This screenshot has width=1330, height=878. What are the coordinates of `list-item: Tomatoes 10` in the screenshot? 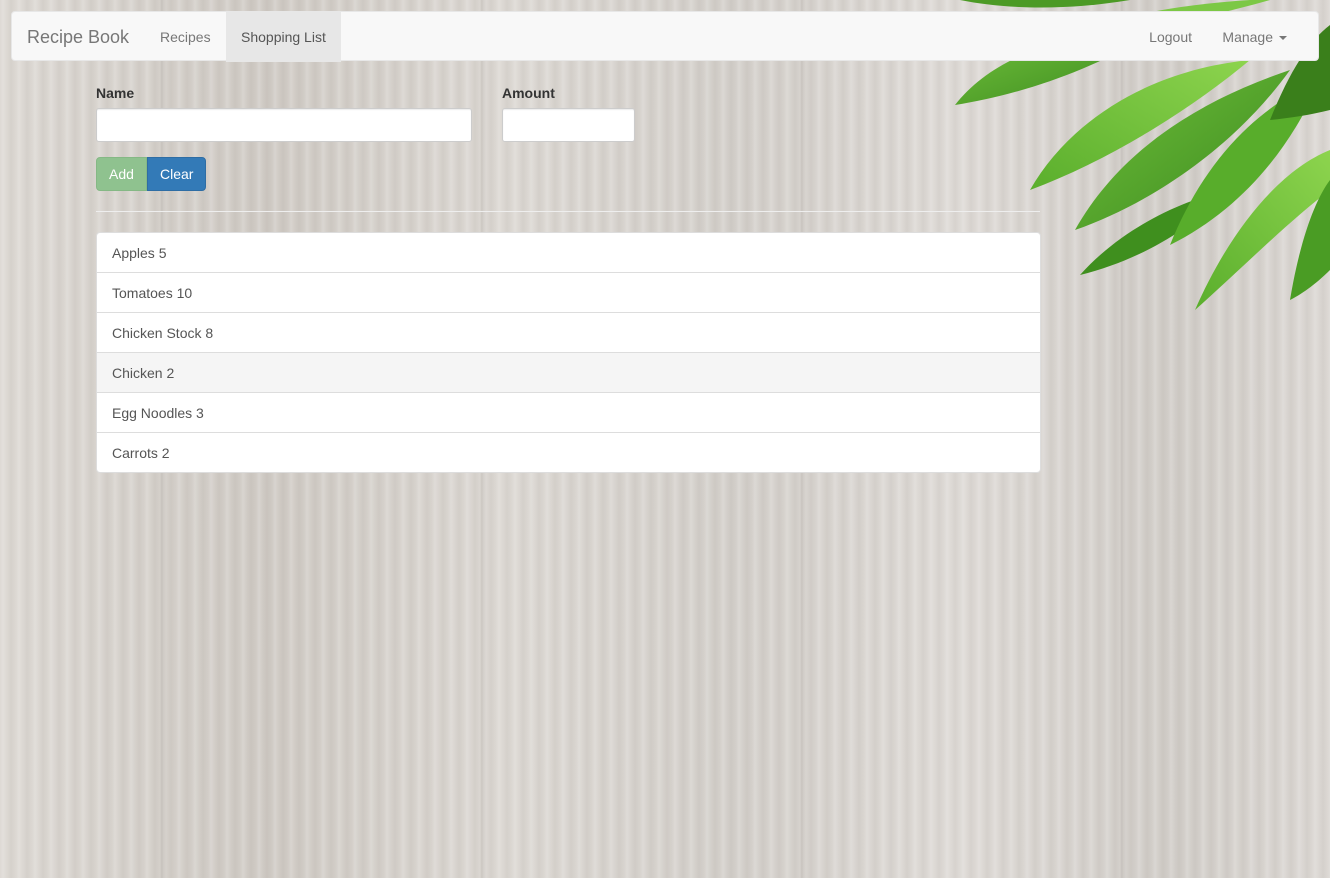 It's located at (568, 292).